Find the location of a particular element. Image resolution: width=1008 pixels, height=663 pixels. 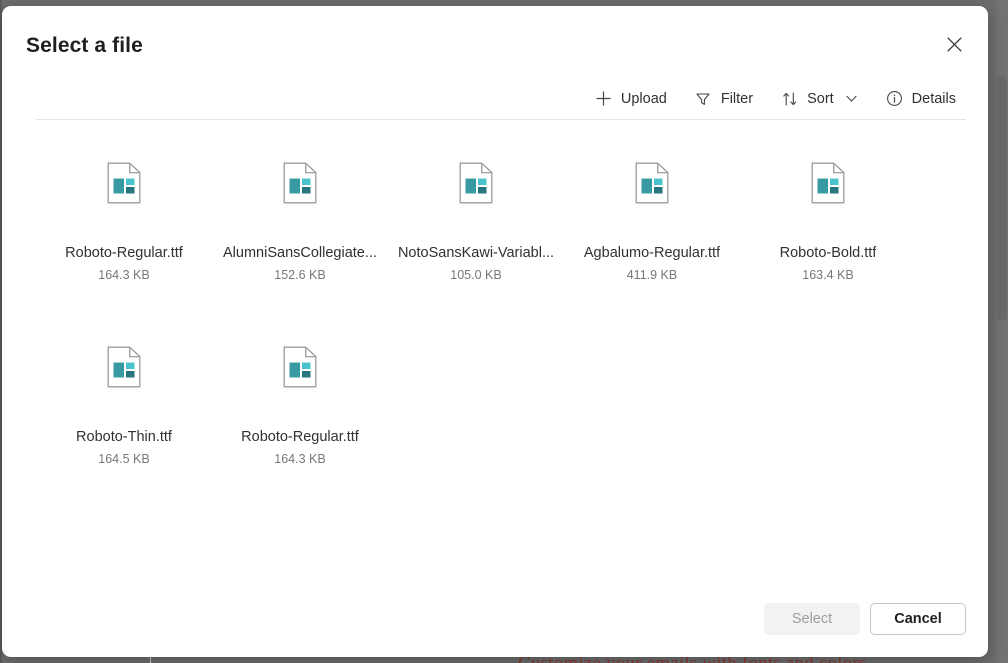

file-size: 105.0 KB is located at coordinates (476, 275).